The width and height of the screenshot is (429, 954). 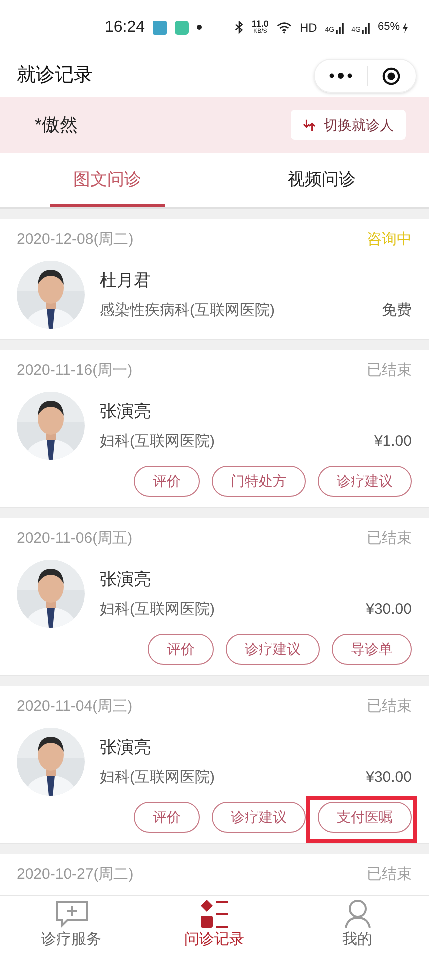 What do you see at coordinates (187, 310) in the screenshot?
I see `department: 感染性疾病科(互联网医院)` at bounding box center [187, 310].